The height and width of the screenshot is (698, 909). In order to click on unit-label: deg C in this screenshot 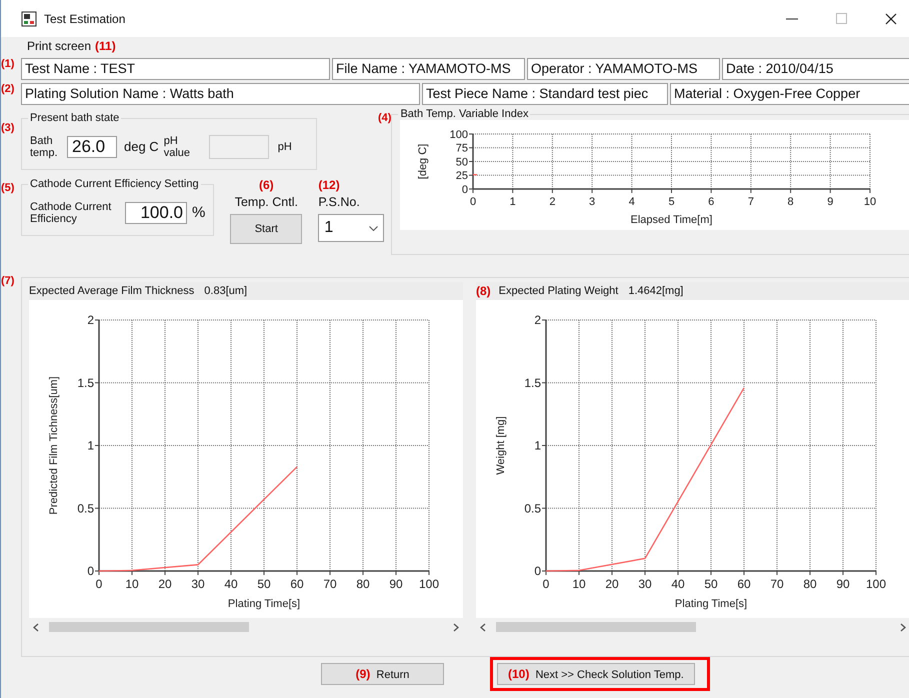, I will do `click(141, 146)`.